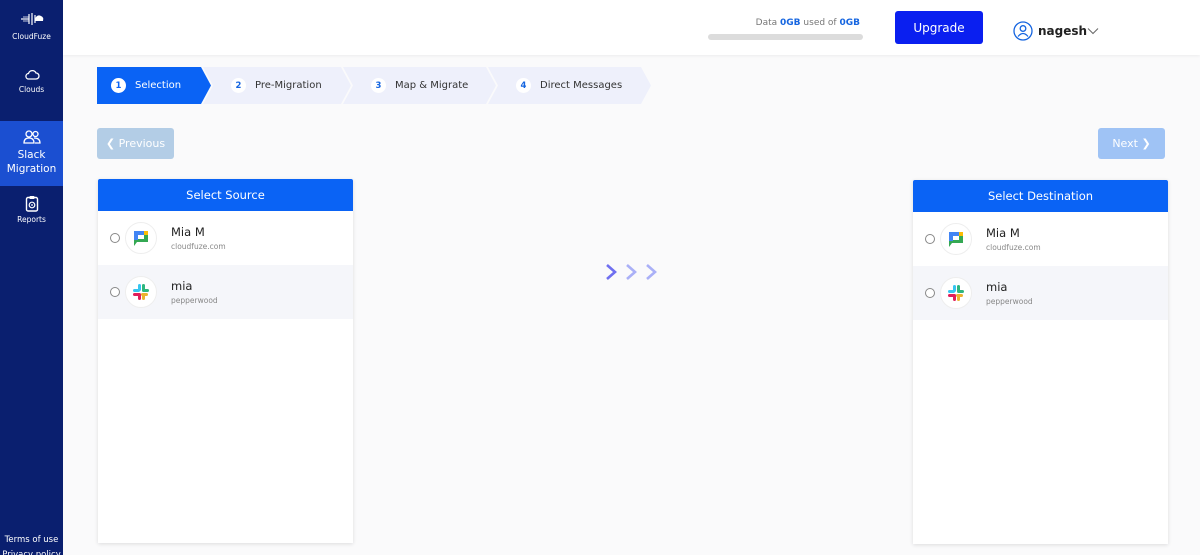 The image size is (1200, 555). What do you see at coordinates (939, 27) in the screenshot?
I see `upgrade-button: Upgrade` at bounding box center [939, 27].